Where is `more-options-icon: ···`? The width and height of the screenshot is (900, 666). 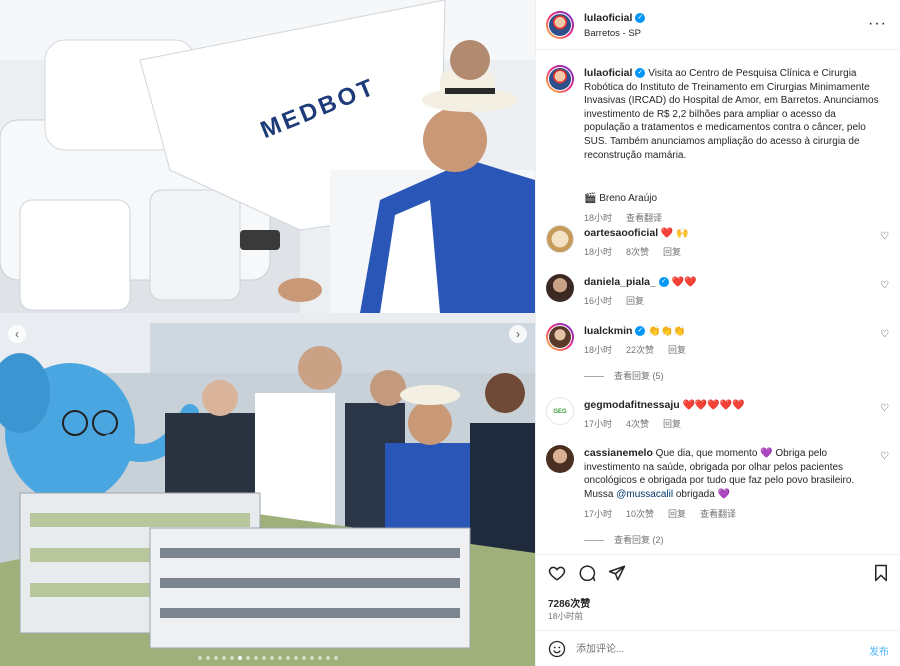 more-options-icon: ··· is located at coordinates (877, 24).